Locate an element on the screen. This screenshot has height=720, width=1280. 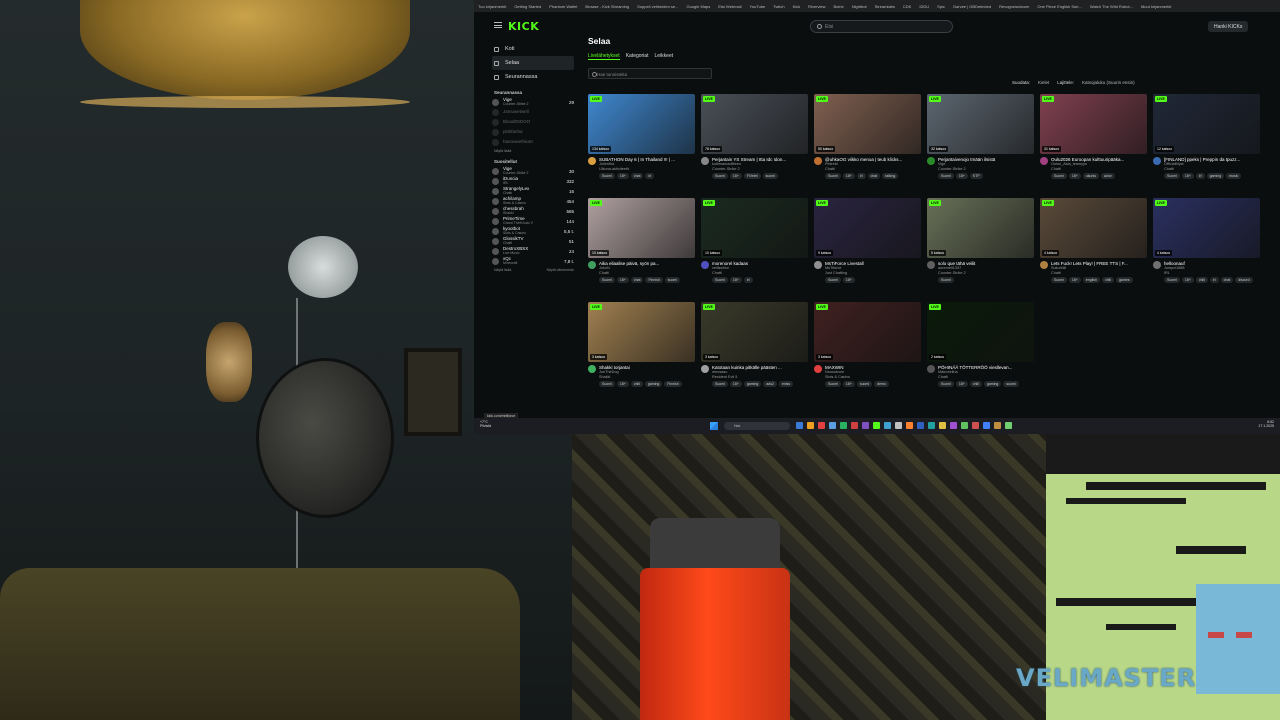
stream-thumbnail: LIVE 5 katsoo is located at coordinates (980, 228).